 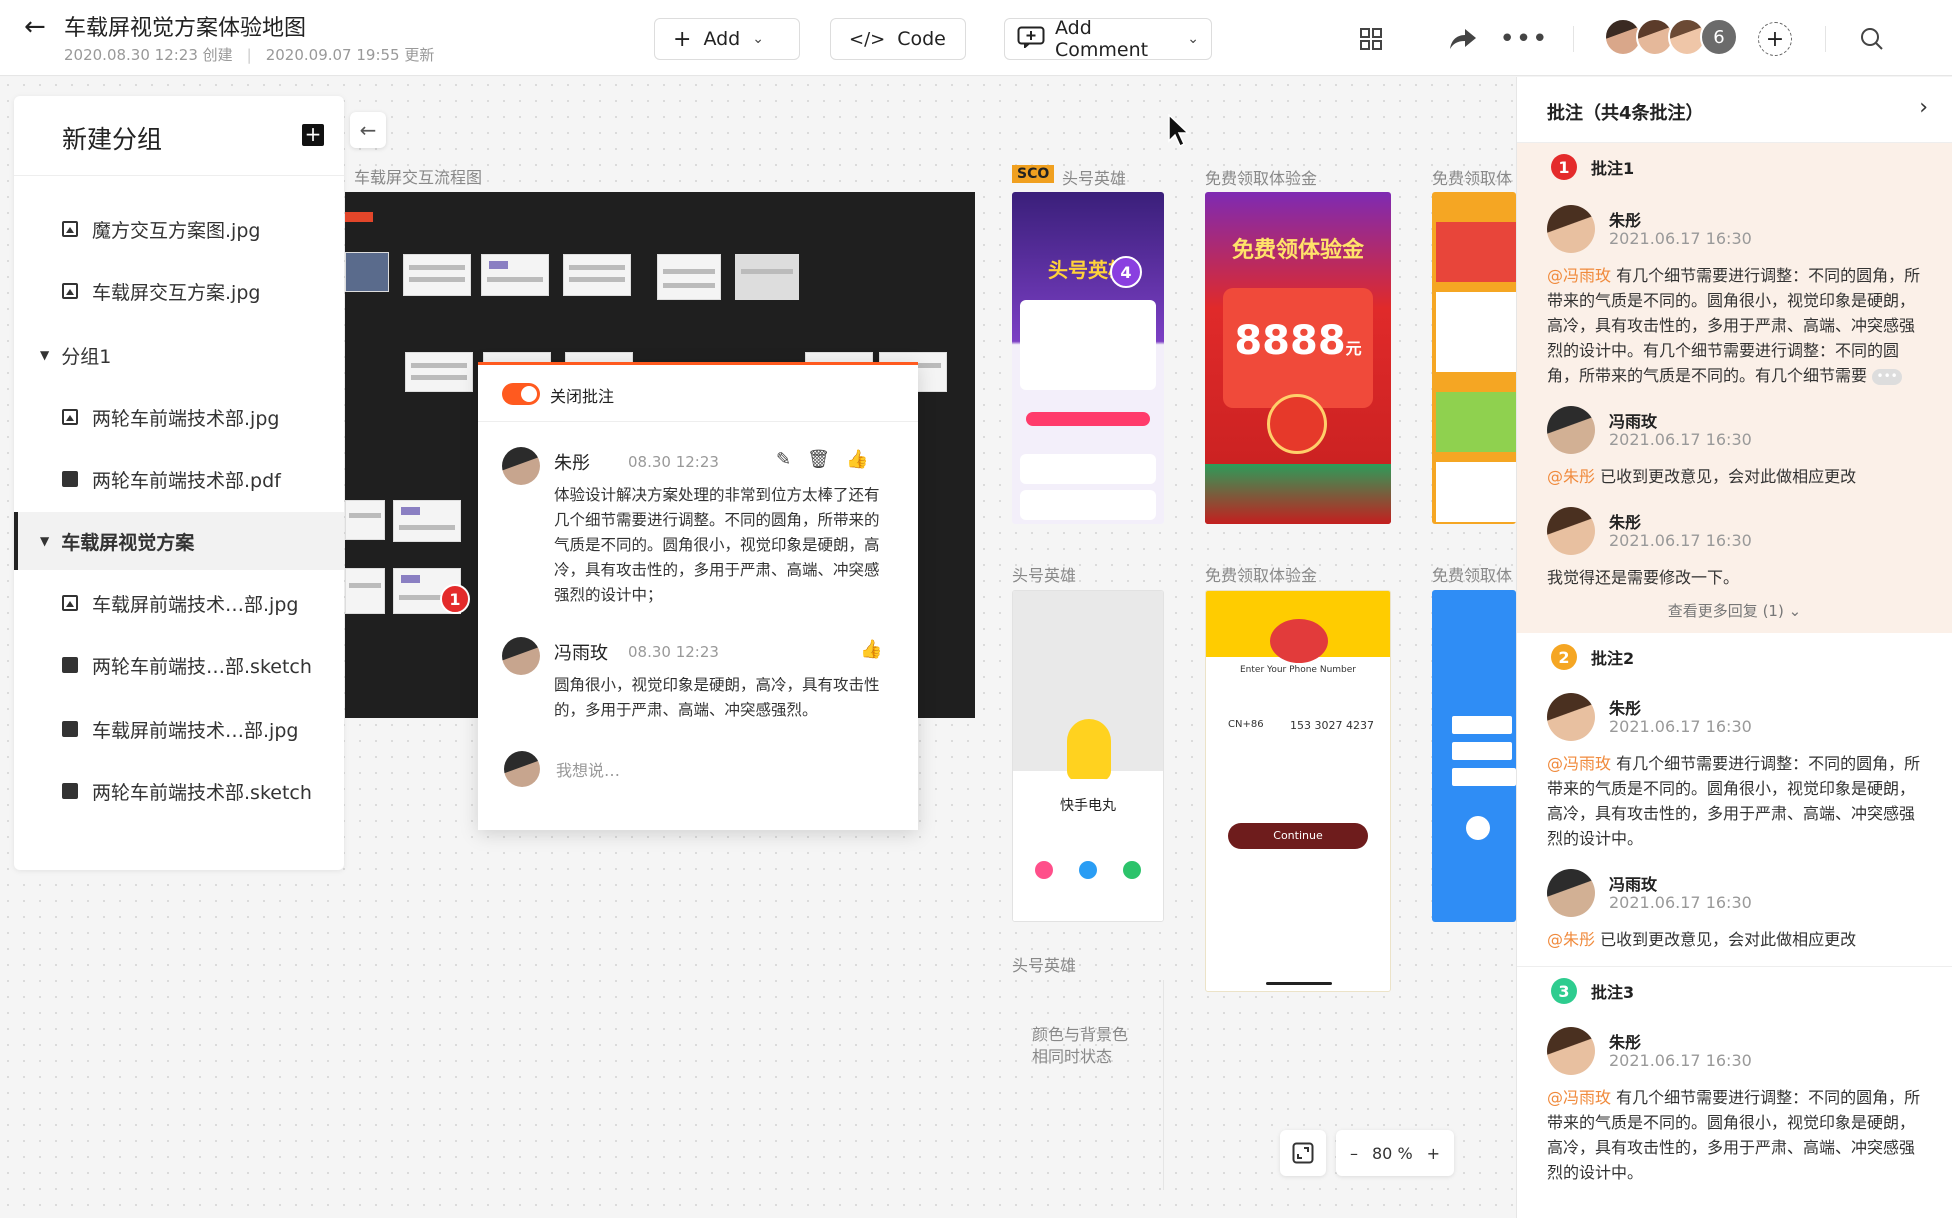 I want to click on sidebar-group-active: ▼ 车载屏视觉方案, so click(x=179, y=541).